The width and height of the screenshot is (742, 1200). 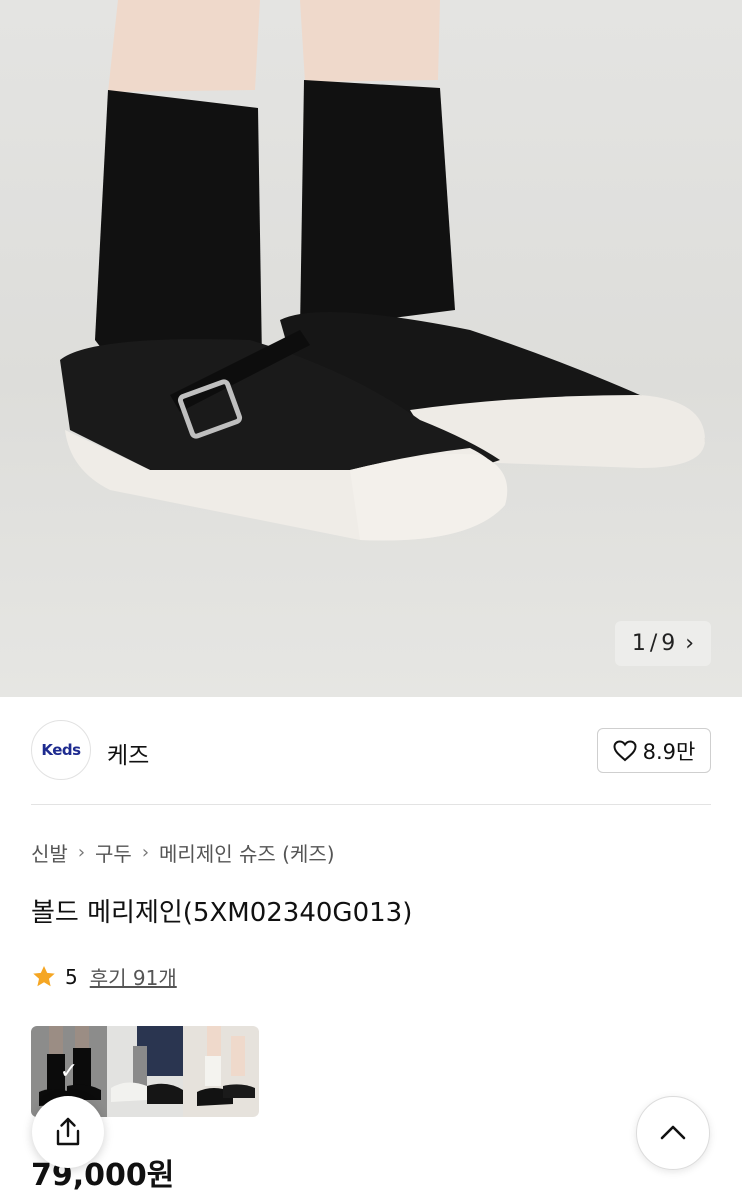 What do you see at coordinates (113, 852) in the screenshot?
I see `breadcrumb-item: 구두` at bounding box center [113, 852].